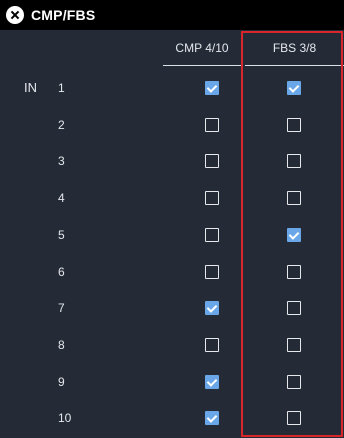 The image size is (344, 438). Describe the element at coordinates (172, 382) in the screenshot. I see `channel-row: 9` at that location.